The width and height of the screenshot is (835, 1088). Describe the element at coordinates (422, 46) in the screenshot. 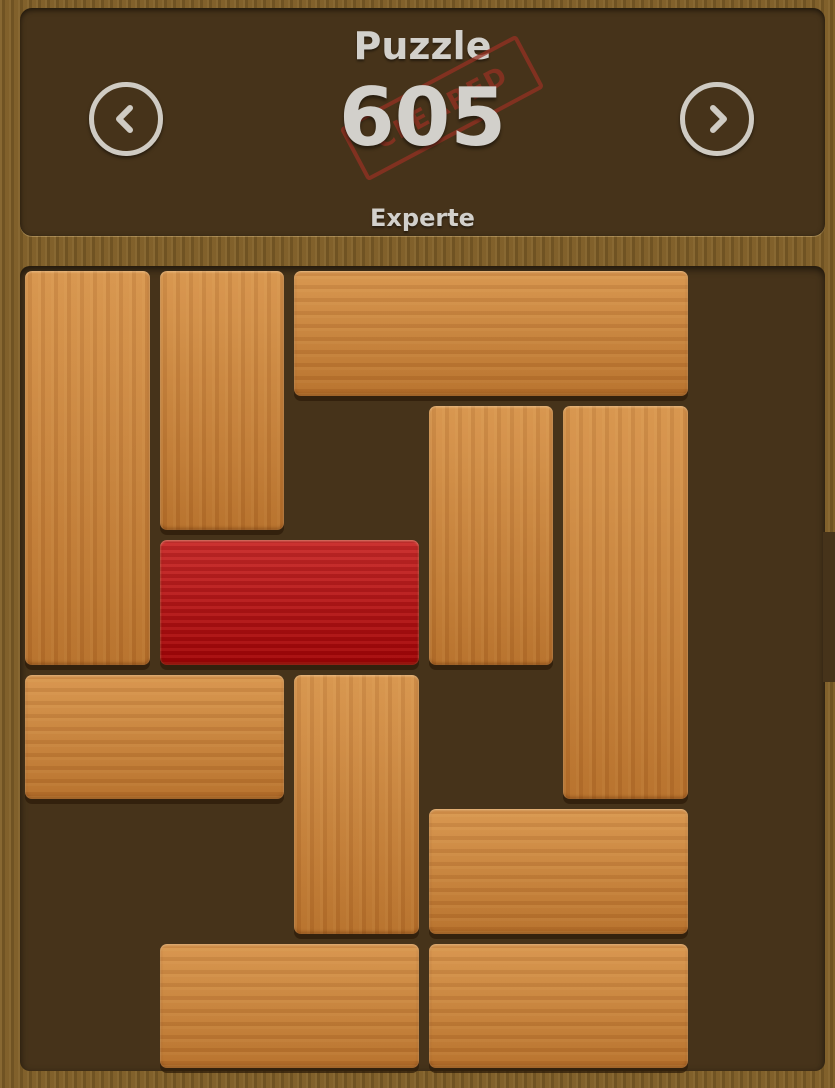

I see `page-title: Puzzle` at that location.